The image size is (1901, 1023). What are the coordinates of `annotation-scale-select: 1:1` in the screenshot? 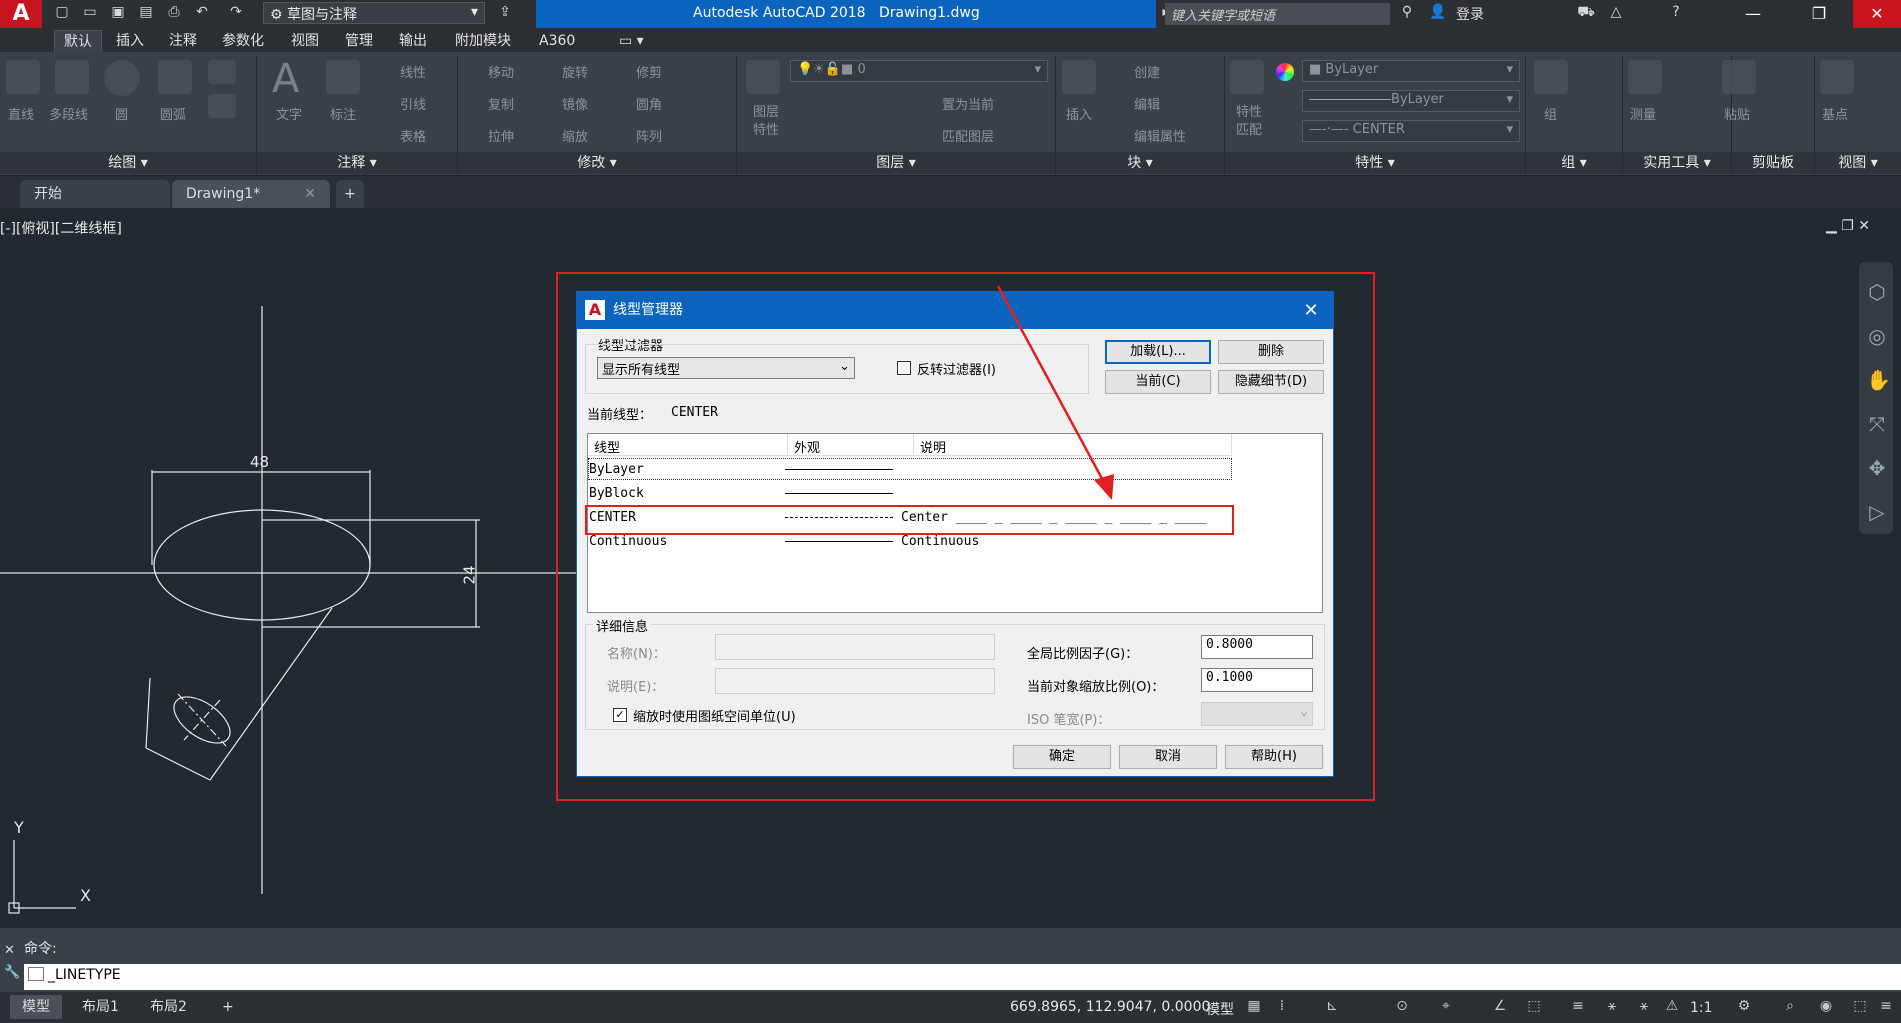 It's located at (1701, 1008).